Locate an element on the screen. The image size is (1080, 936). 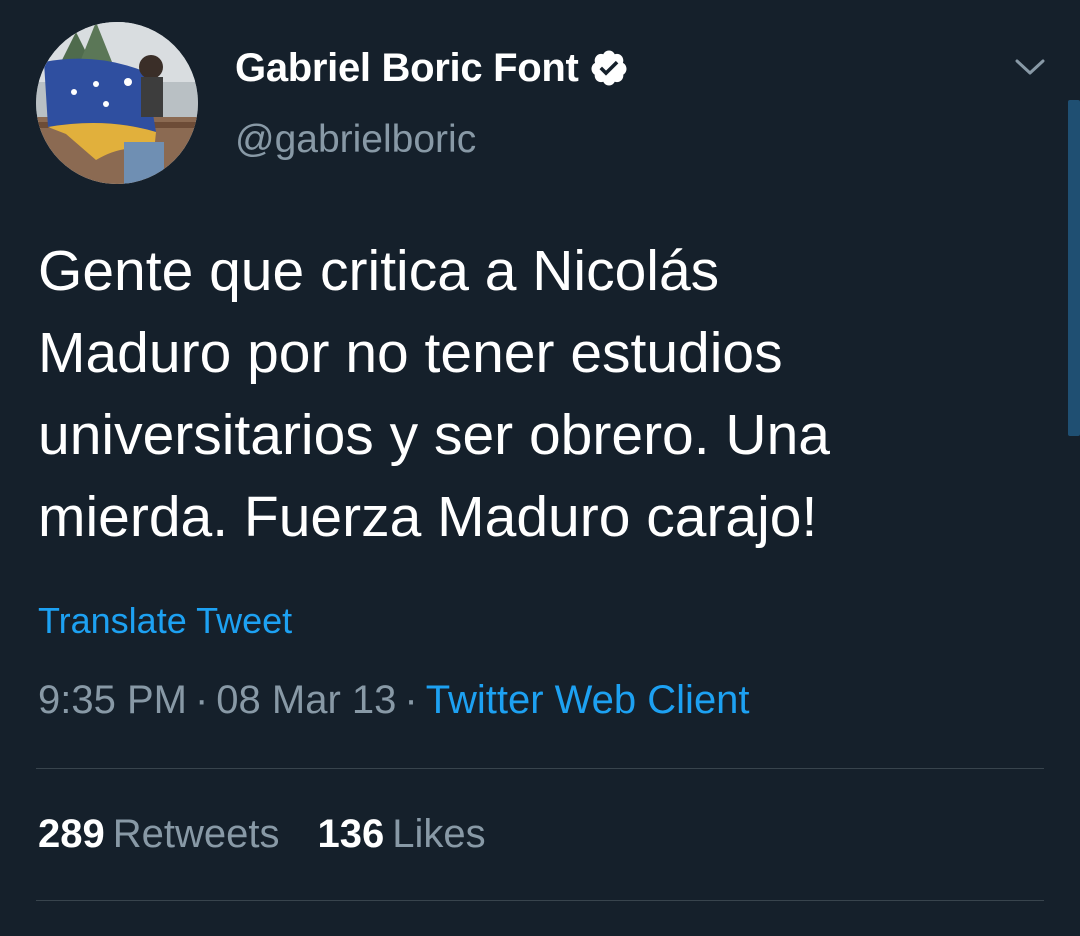
likes-count: 136 is located at coordinates (351, 834).